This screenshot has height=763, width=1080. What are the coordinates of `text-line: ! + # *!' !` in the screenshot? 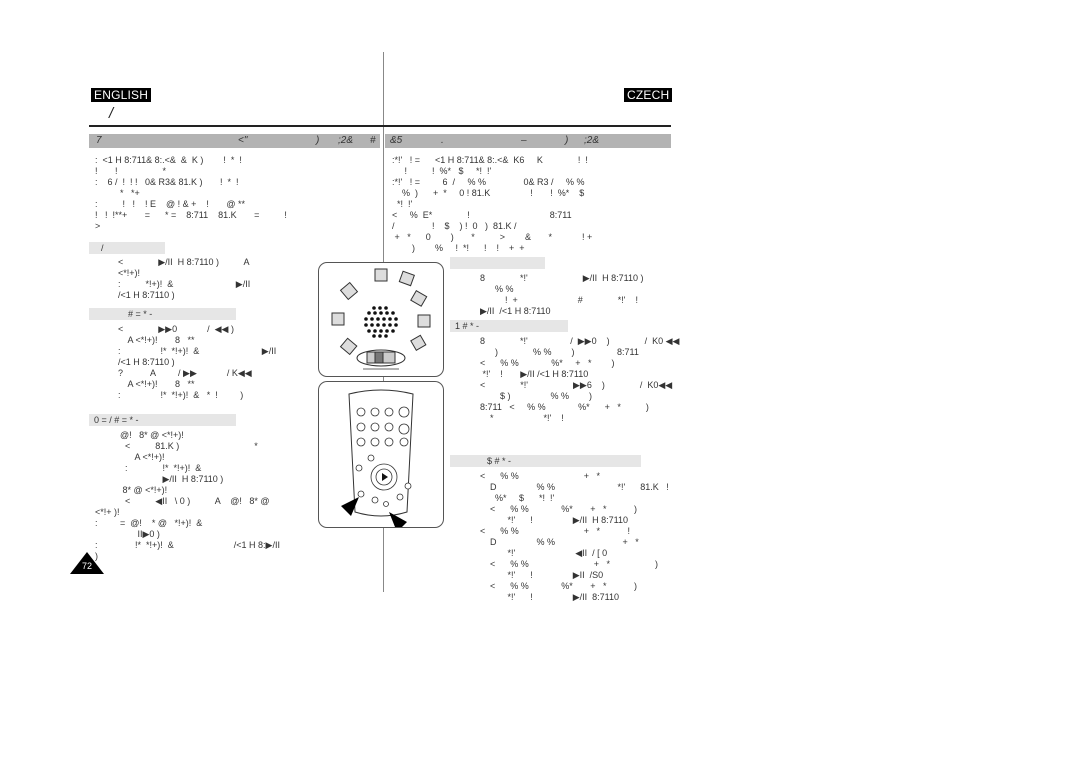 It's located at (544, 300).